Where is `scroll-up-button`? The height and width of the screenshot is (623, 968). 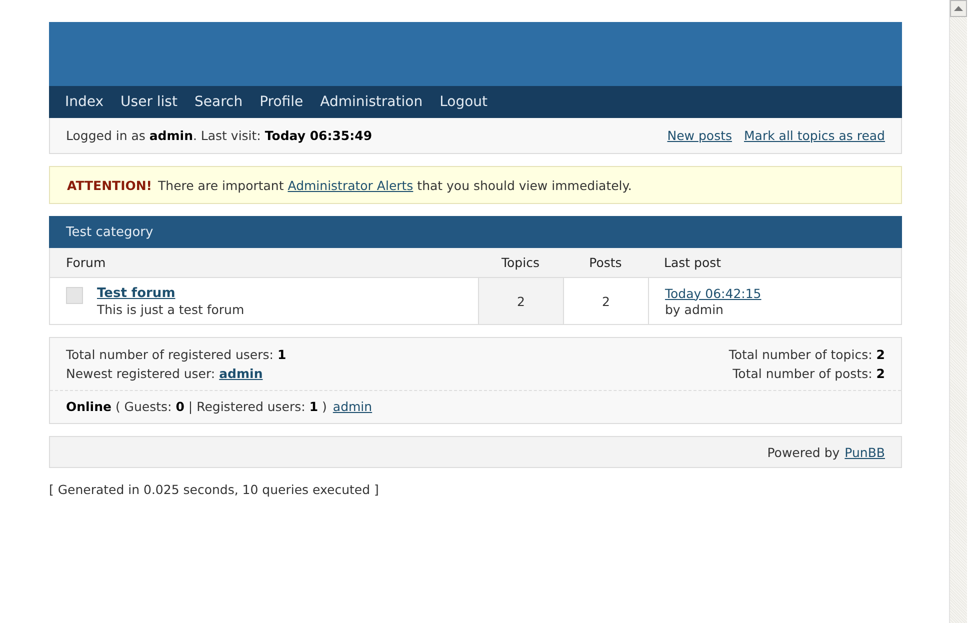 scroll-up-button is located at coordinates (958, 8).